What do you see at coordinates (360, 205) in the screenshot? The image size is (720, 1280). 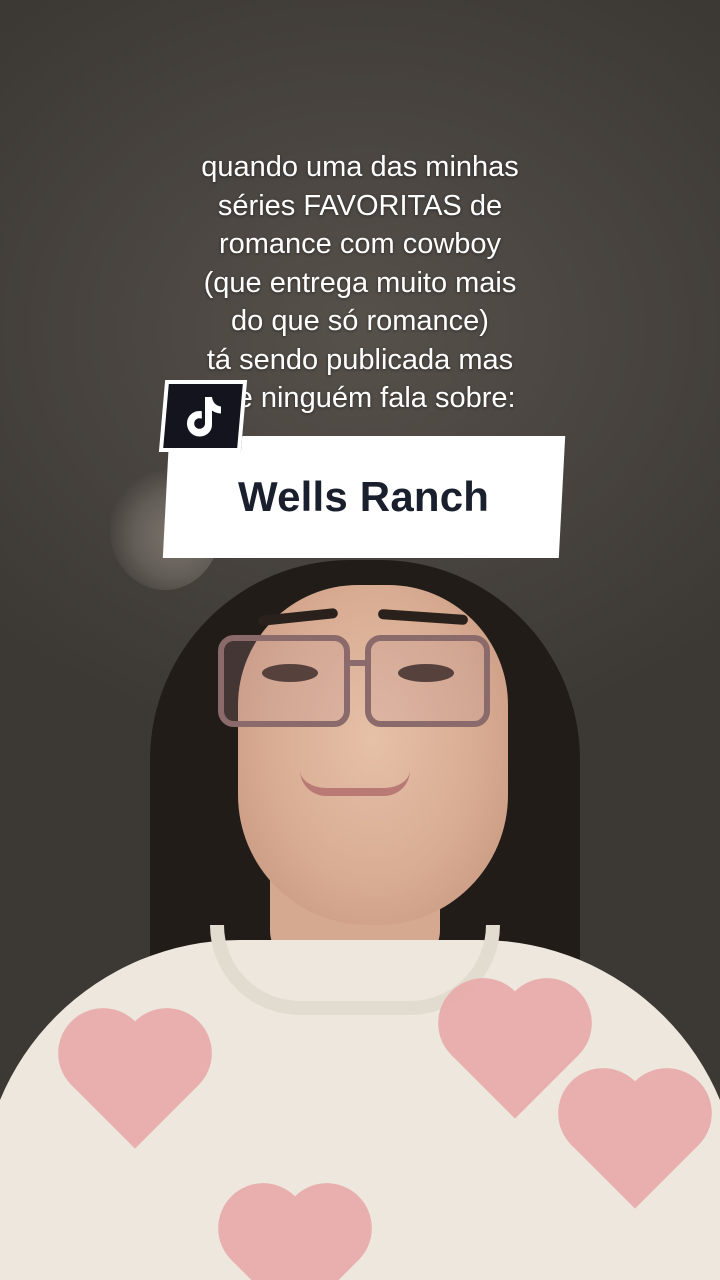 I see `caption-line: séries FAVORITAS de` at bounding box center [360, 205].